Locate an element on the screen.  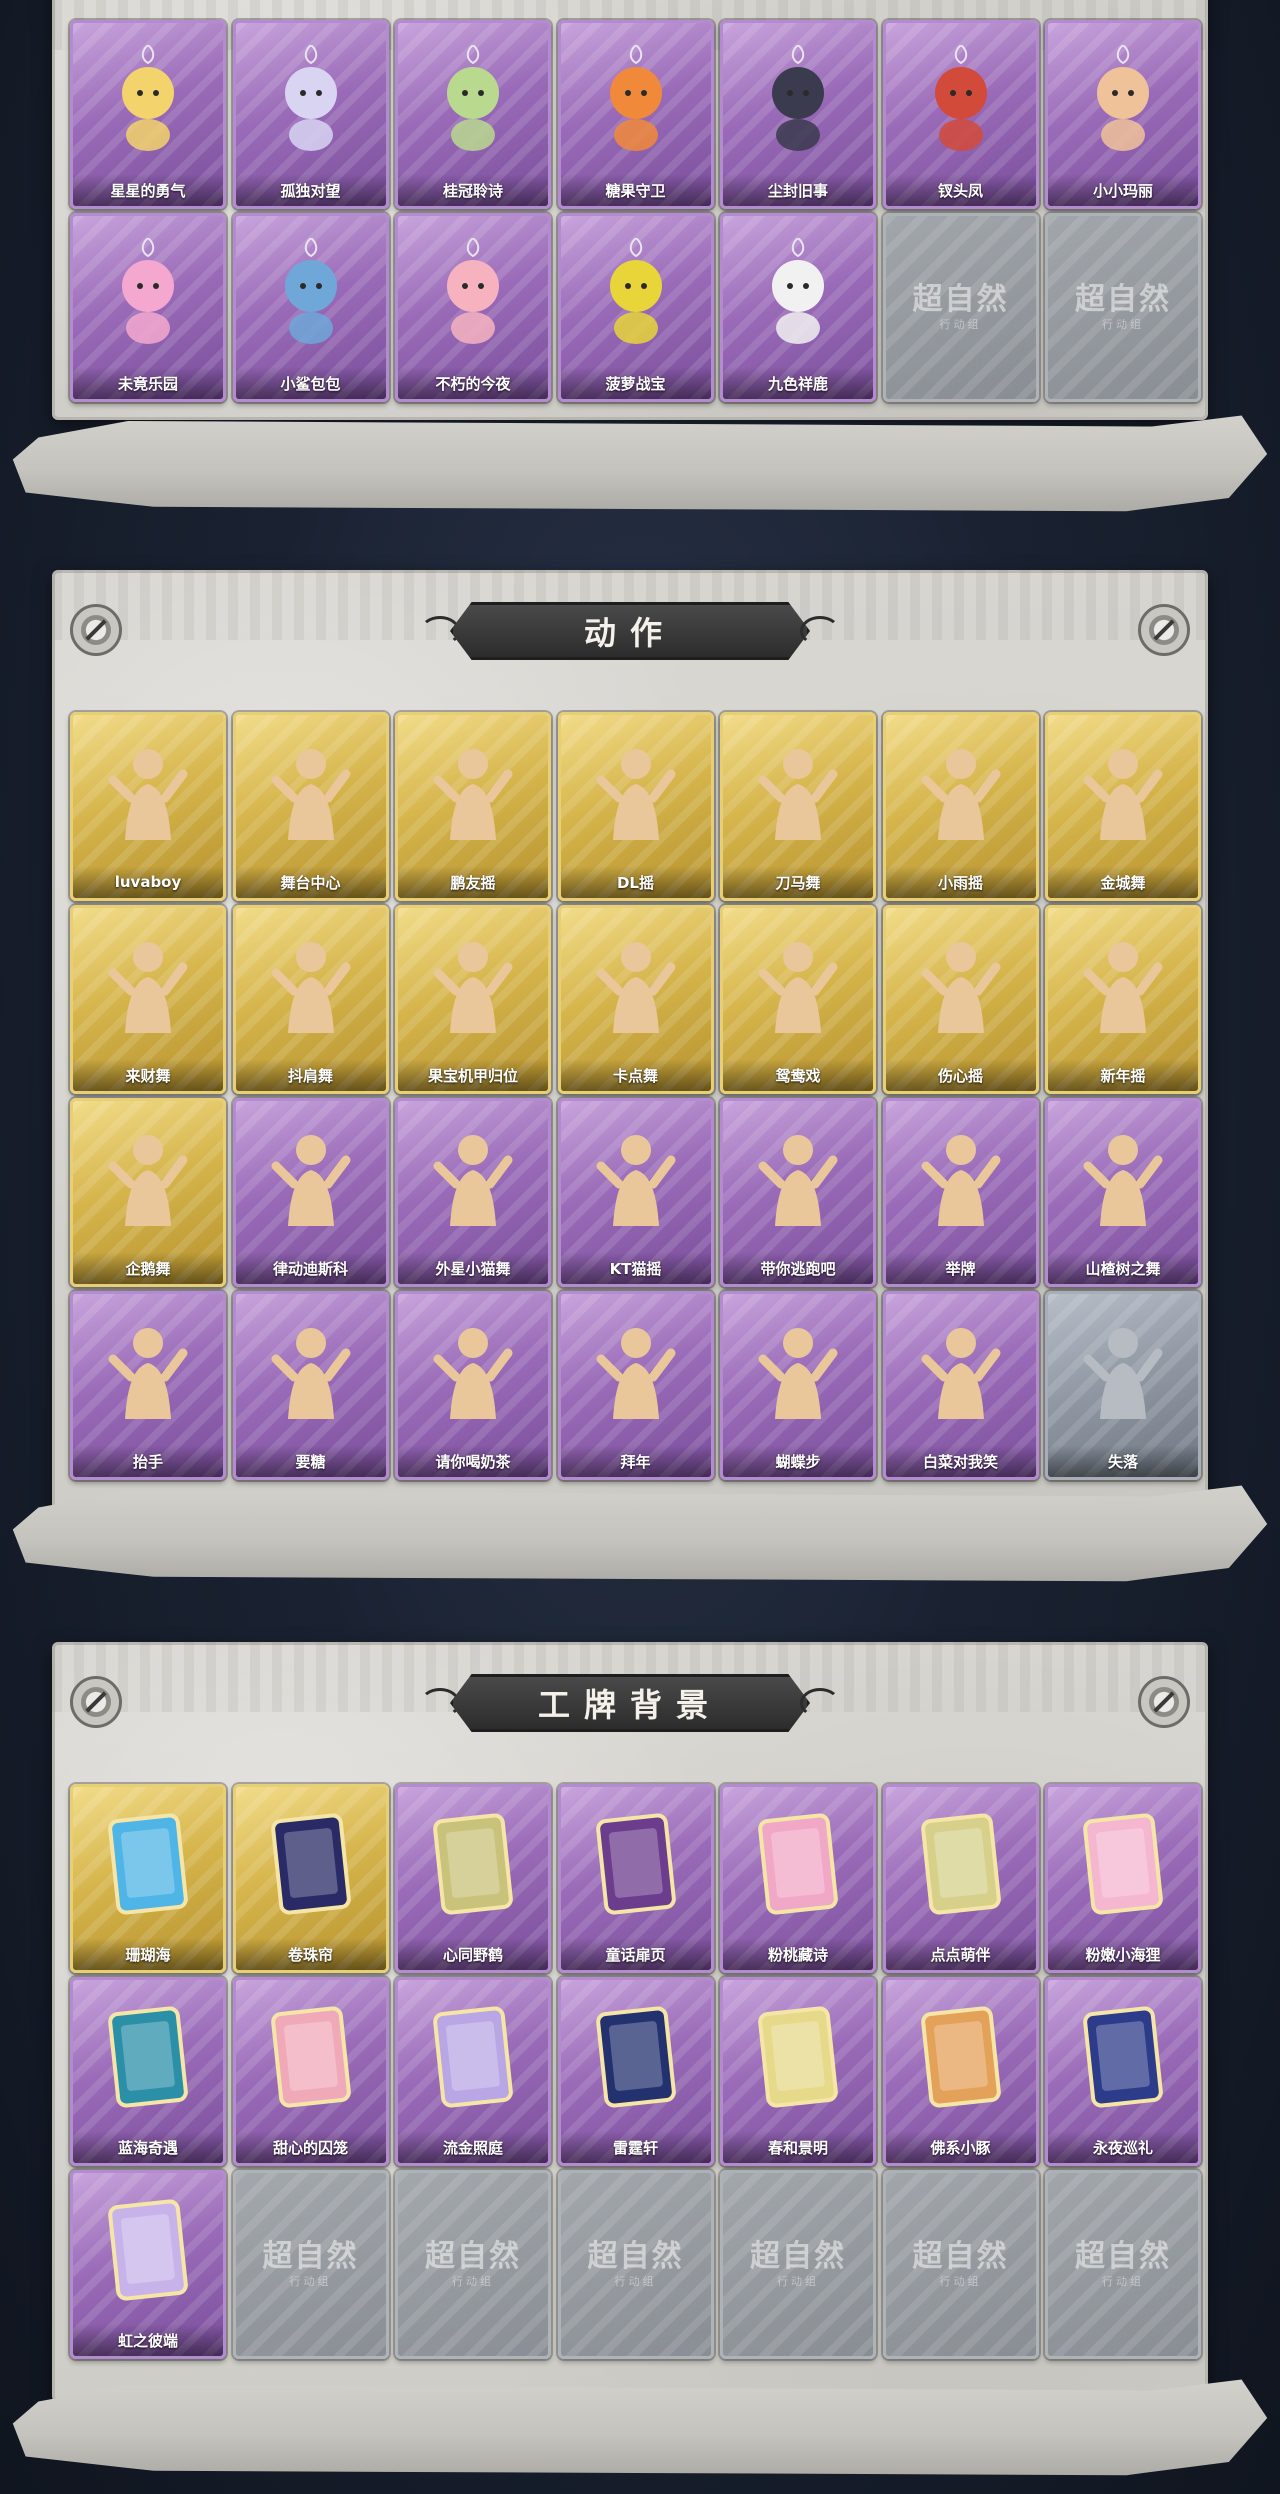
item-card: 外星小猫舞 is located at coordinates (473, 1192).